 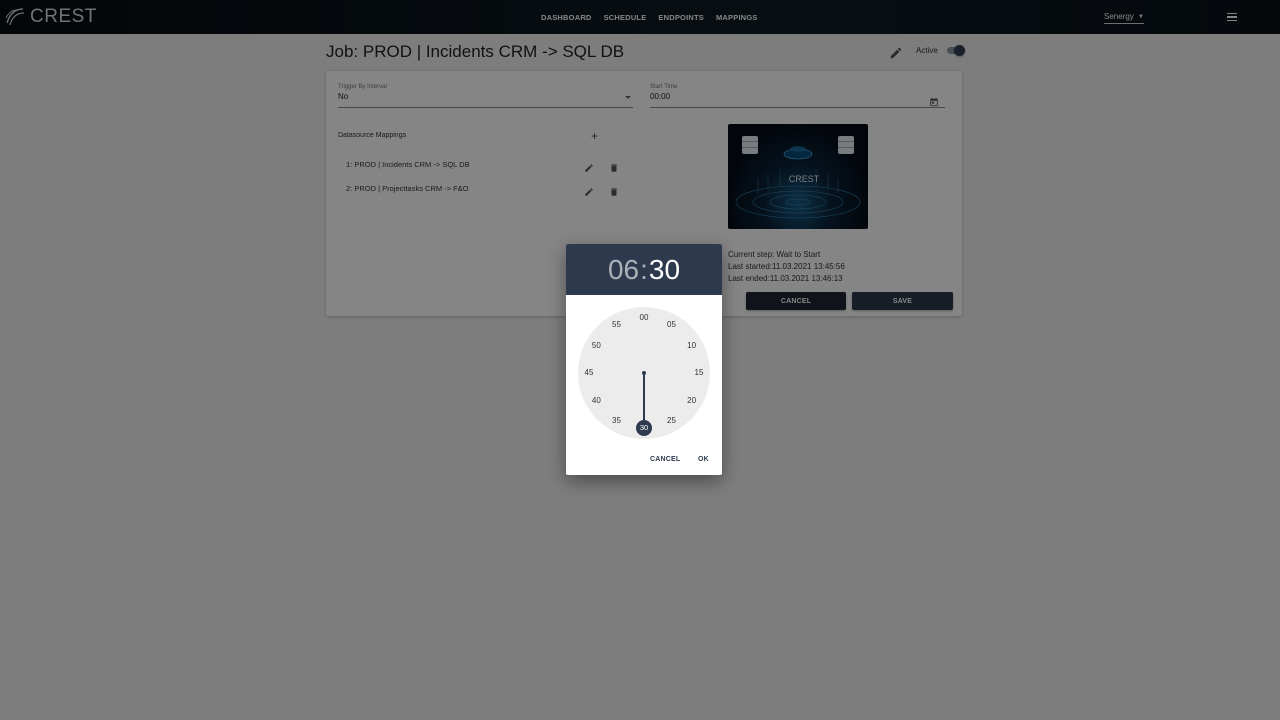 I want to click on clock-minute-50: 50, so click(x=596, y=346).